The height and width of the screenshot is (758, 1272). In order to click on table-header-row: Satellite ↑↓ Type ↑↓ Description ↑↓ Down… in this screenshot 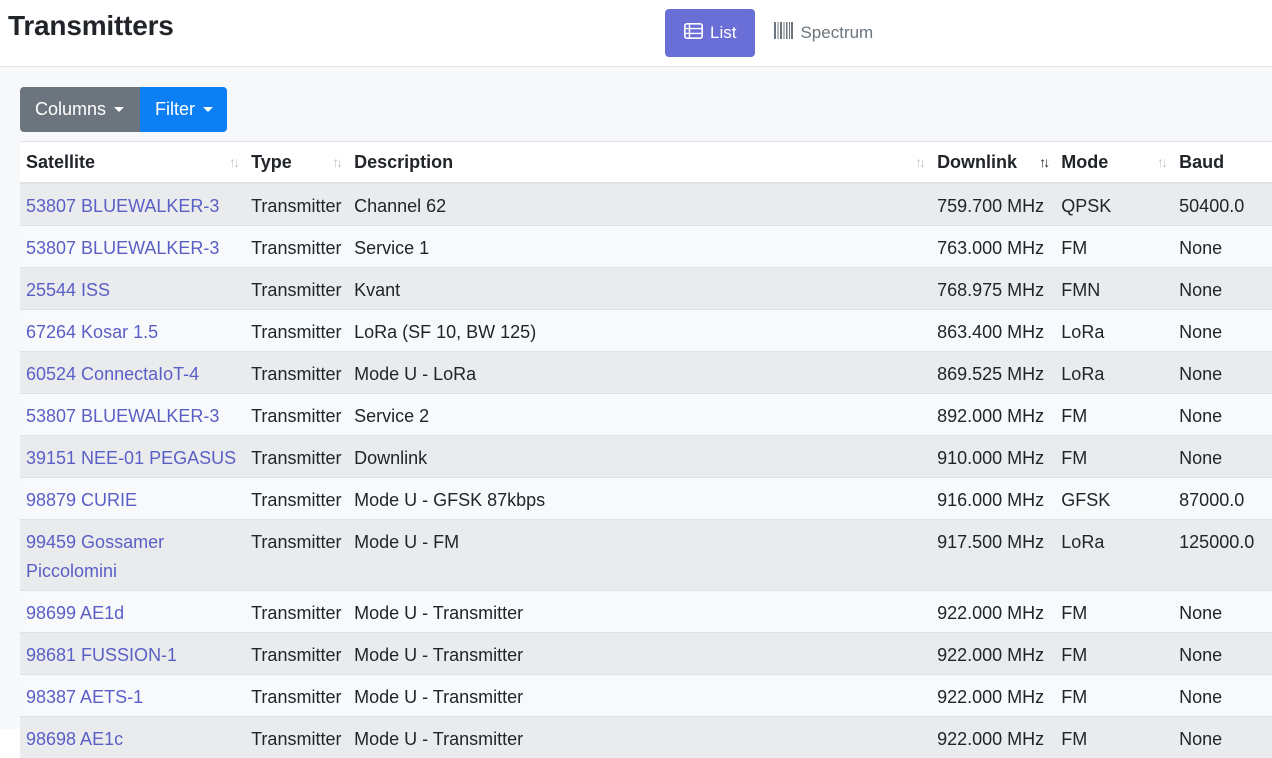, I will do `click(646, 163)`.